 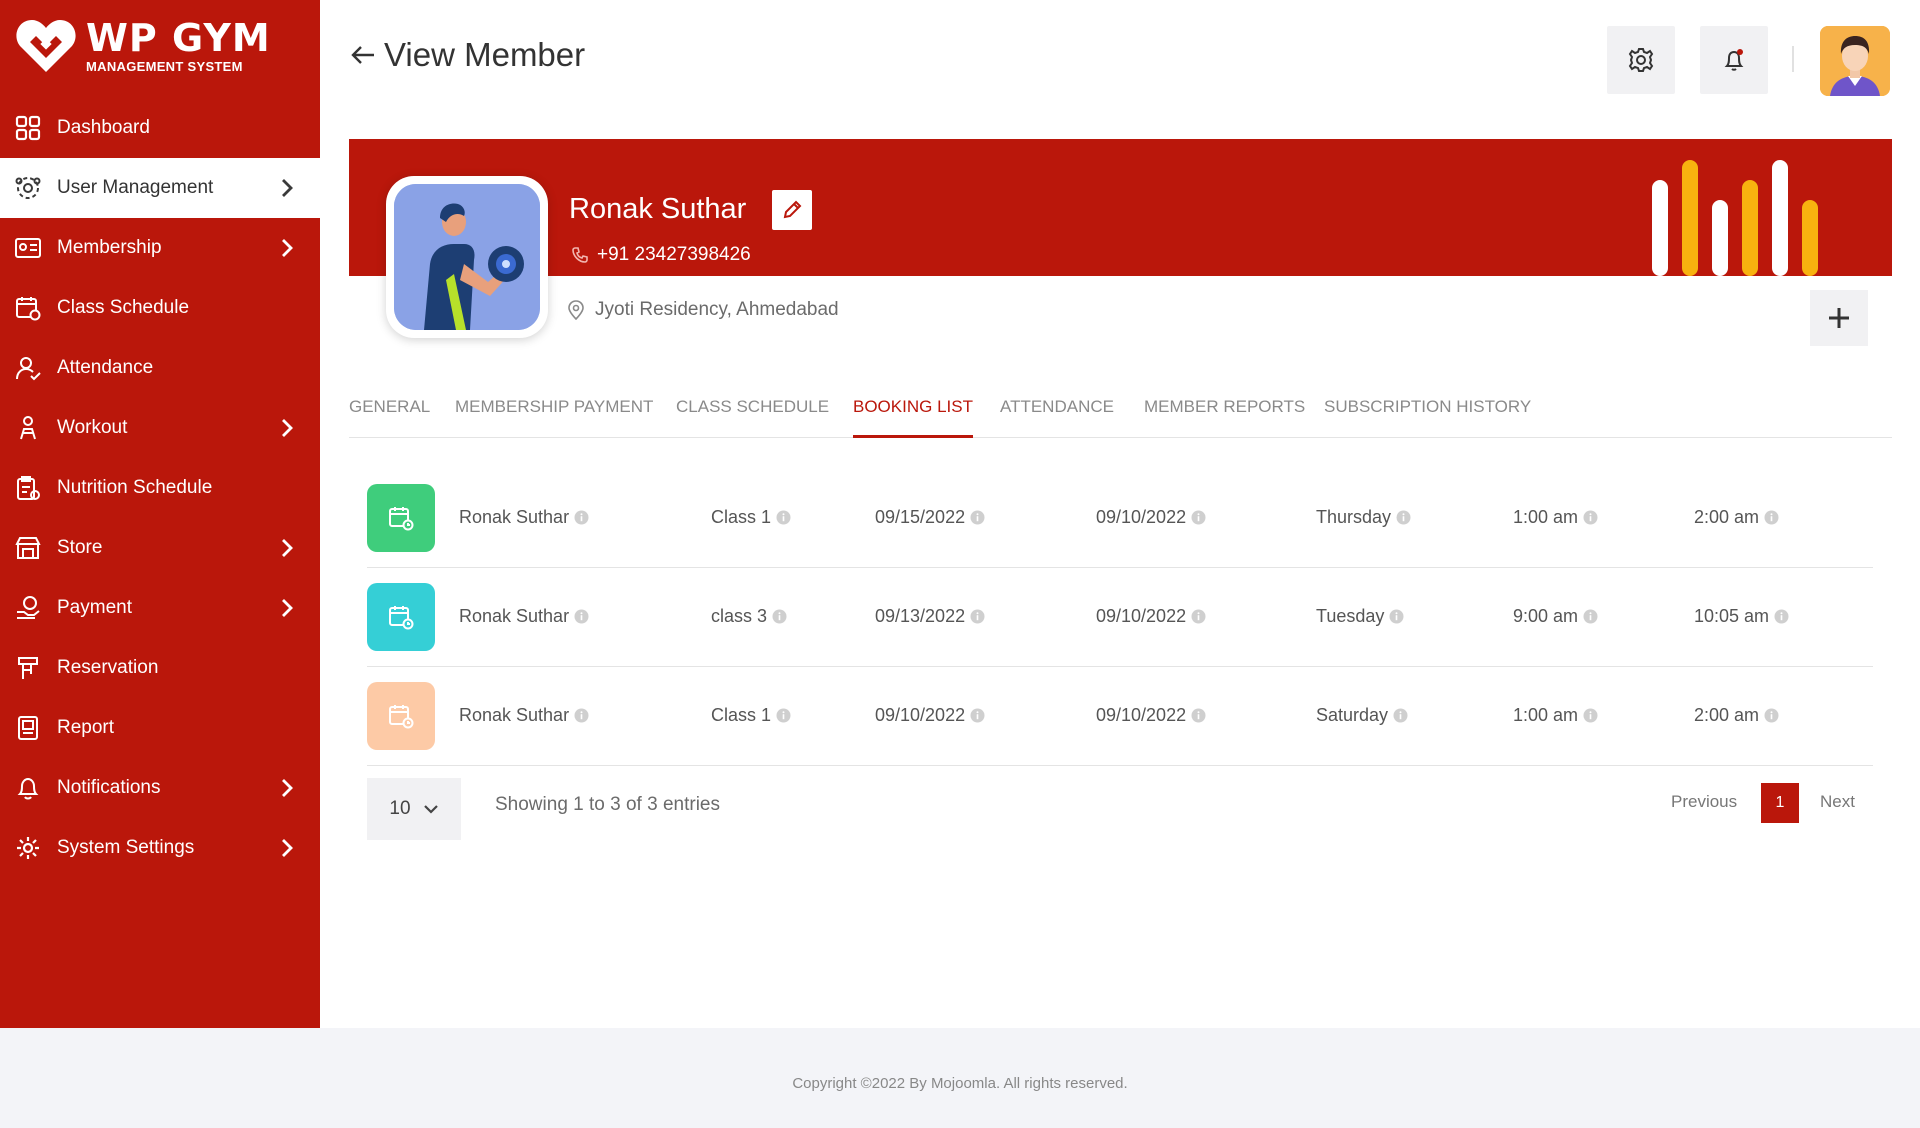 I want to click on booking-day: Tuesday, so click(x=1360, y=616).